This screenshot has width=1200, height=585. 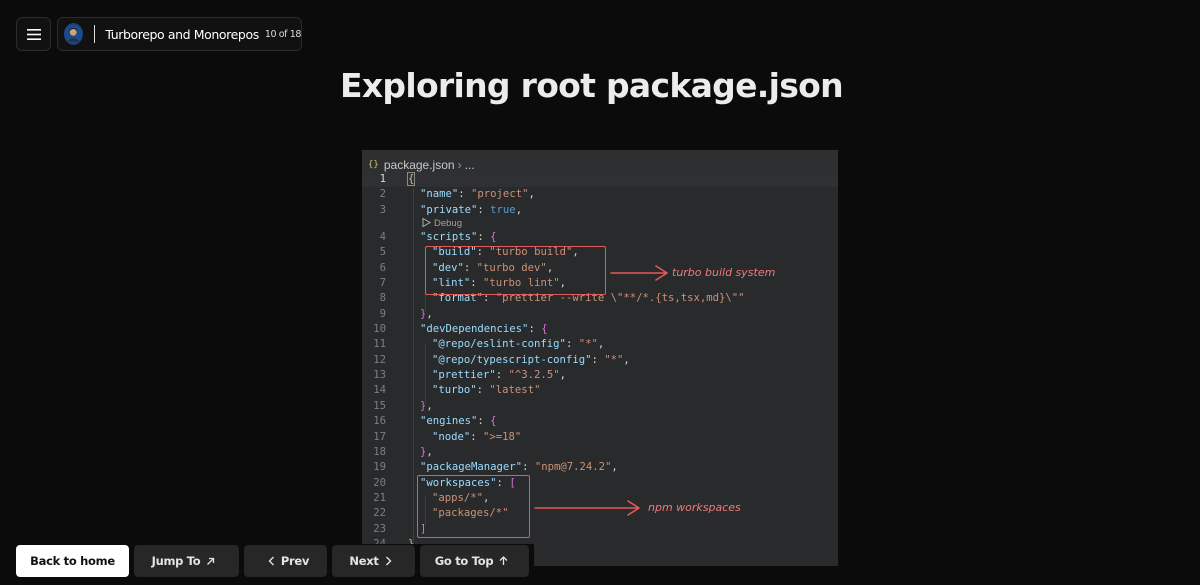 I want to click on lesson-progress: 10 of 18, so click(x=283, y=34).